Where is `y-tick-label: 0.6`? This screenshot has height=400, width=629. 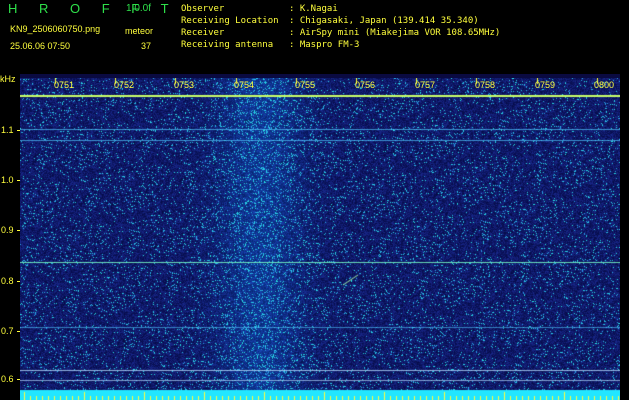 y-tick-label: 0.6 is located at coordinates (7, 379).